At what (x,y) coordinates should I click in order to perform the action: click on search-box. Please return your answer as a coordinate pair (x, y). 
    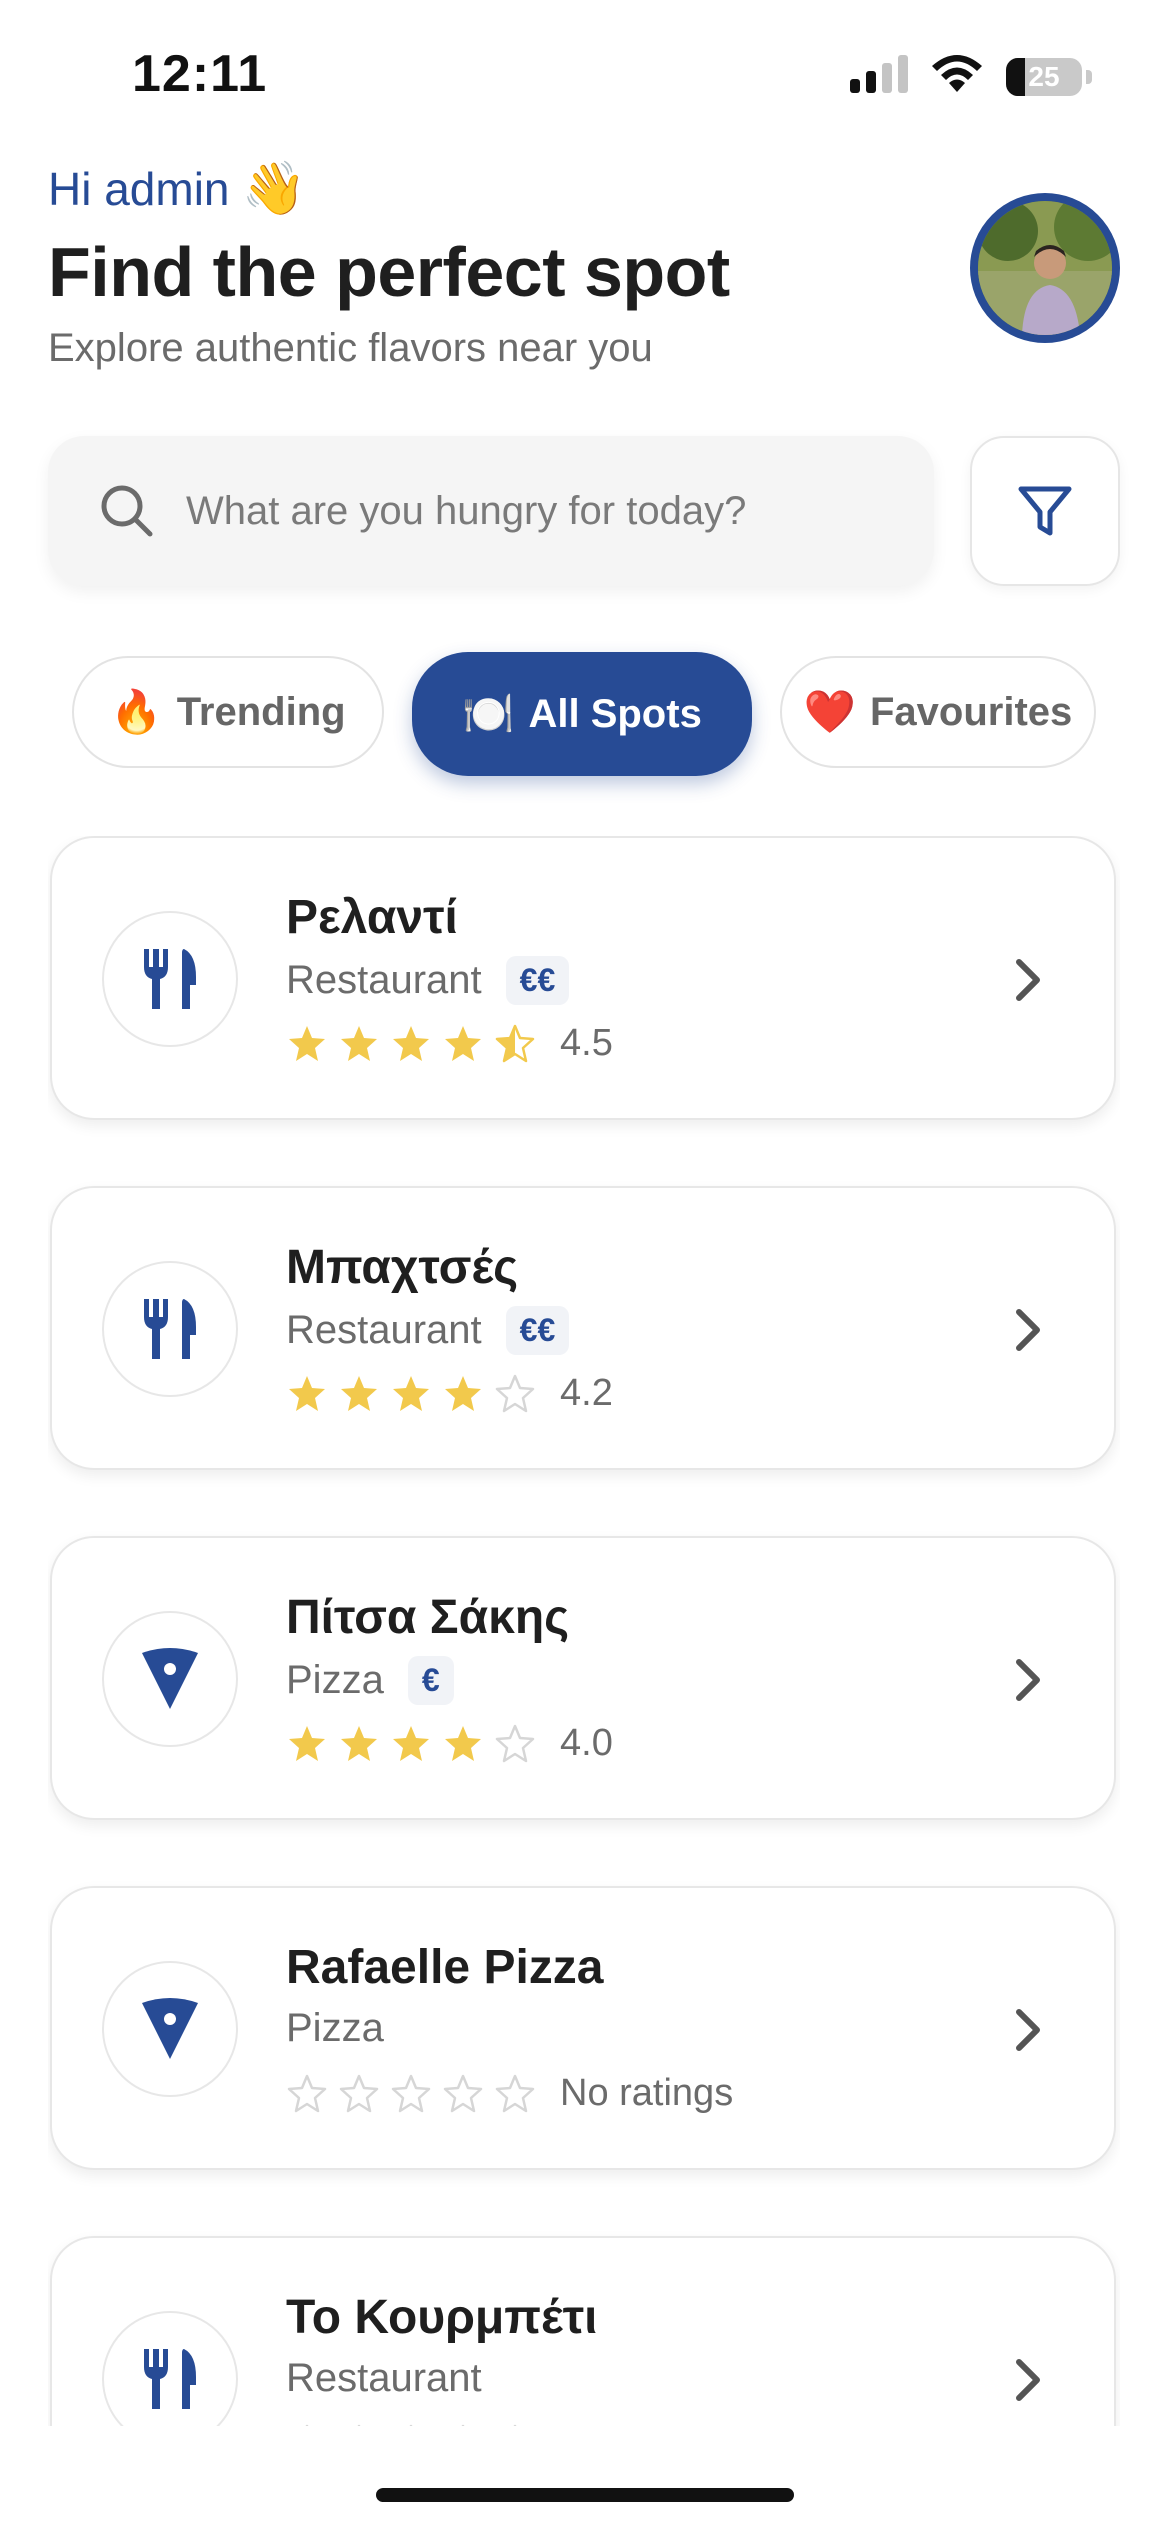
    Looking at the image, I should click on (491, 511).